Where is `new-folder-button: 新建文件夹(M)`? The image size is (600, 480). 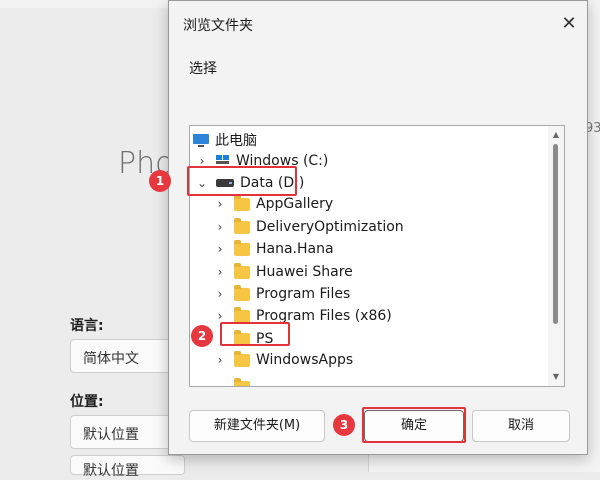 new-folder-button: 新建文件夹(M) is located at coordinates (257, 426).